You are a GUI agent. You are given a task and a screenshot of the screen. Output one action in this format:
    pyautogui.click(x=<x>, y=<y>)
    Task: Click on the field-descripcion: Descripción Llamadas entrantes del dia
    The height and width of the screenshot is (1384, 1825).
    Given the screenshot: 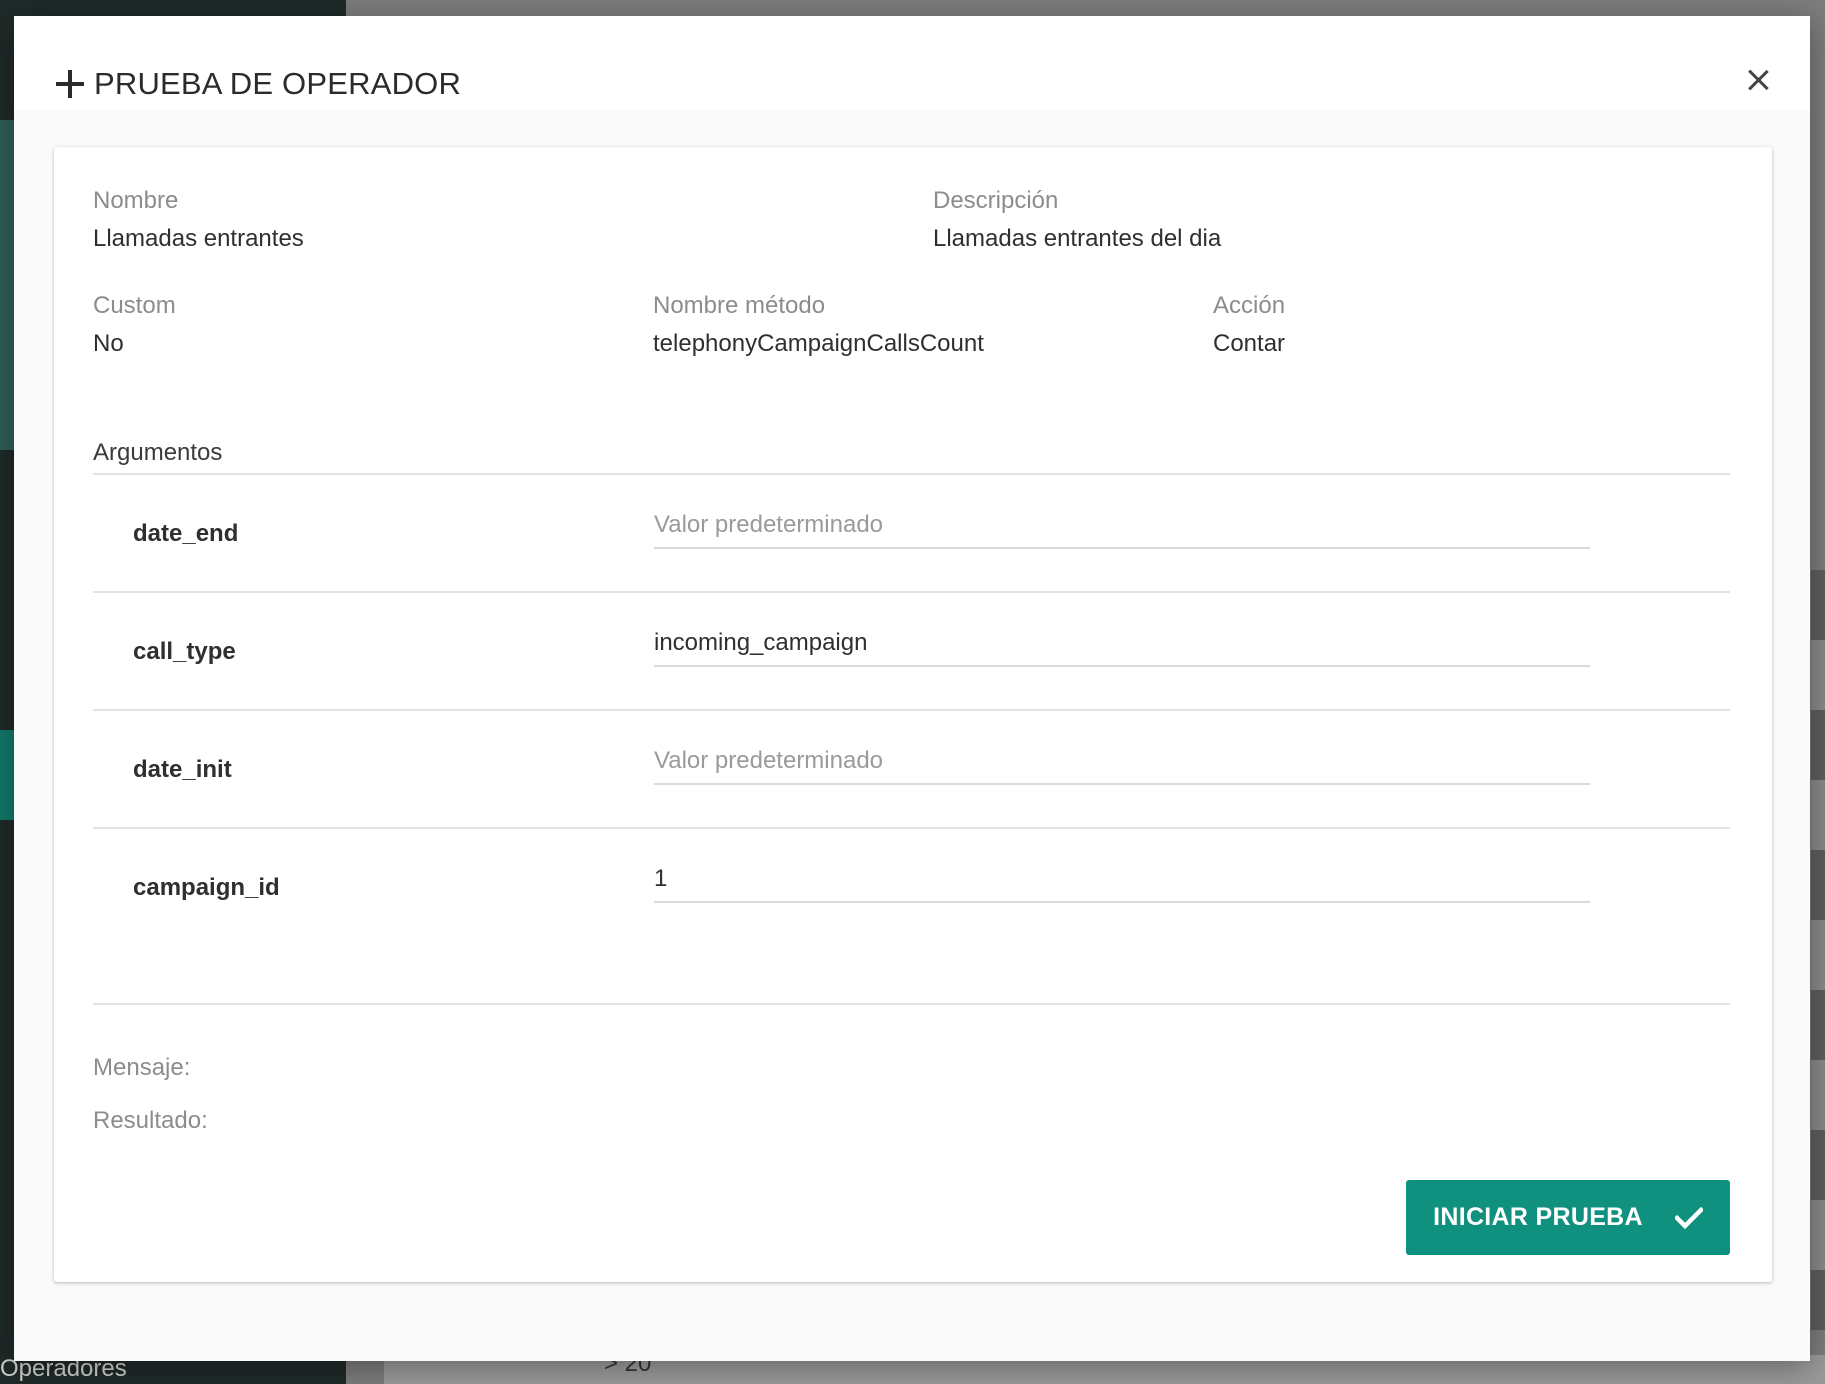 What is the action you would take?
    pyautogui.click(x=1077, y=220)
    